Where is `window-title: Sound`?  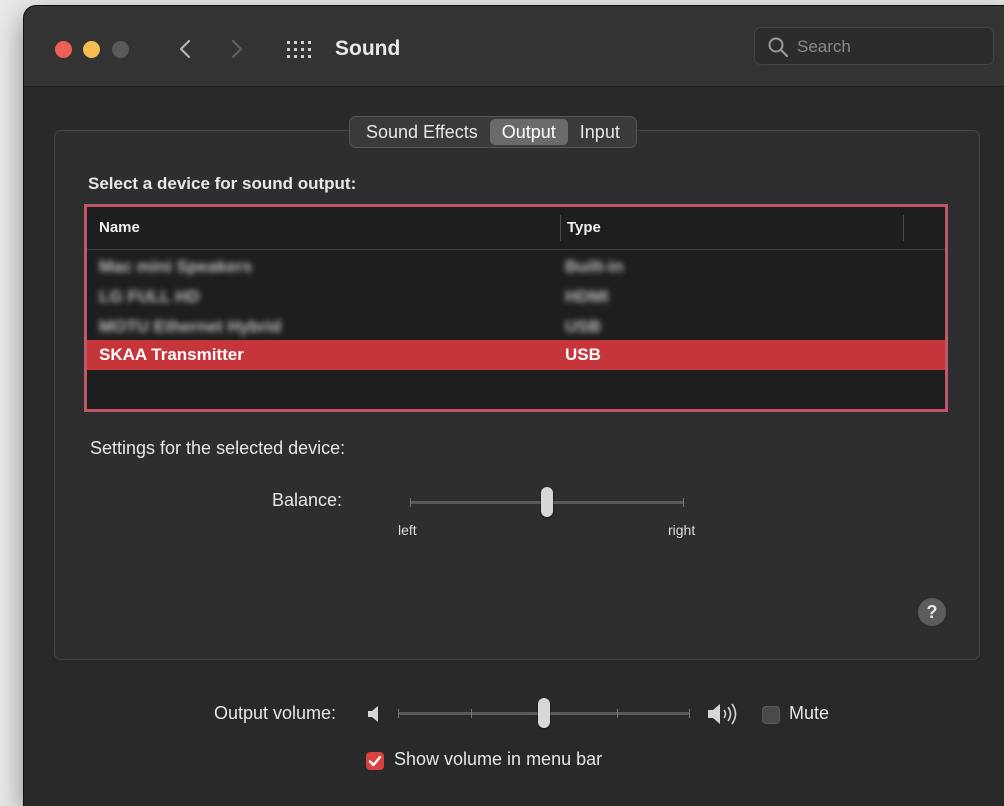 window-title: Sound is located at coordinates (368, 48).